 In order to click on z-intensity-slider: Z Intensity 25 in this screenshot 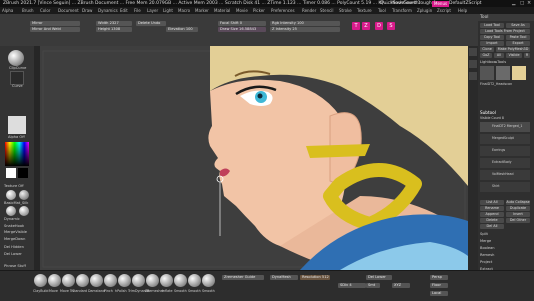, I will do `click(305, 29)`.